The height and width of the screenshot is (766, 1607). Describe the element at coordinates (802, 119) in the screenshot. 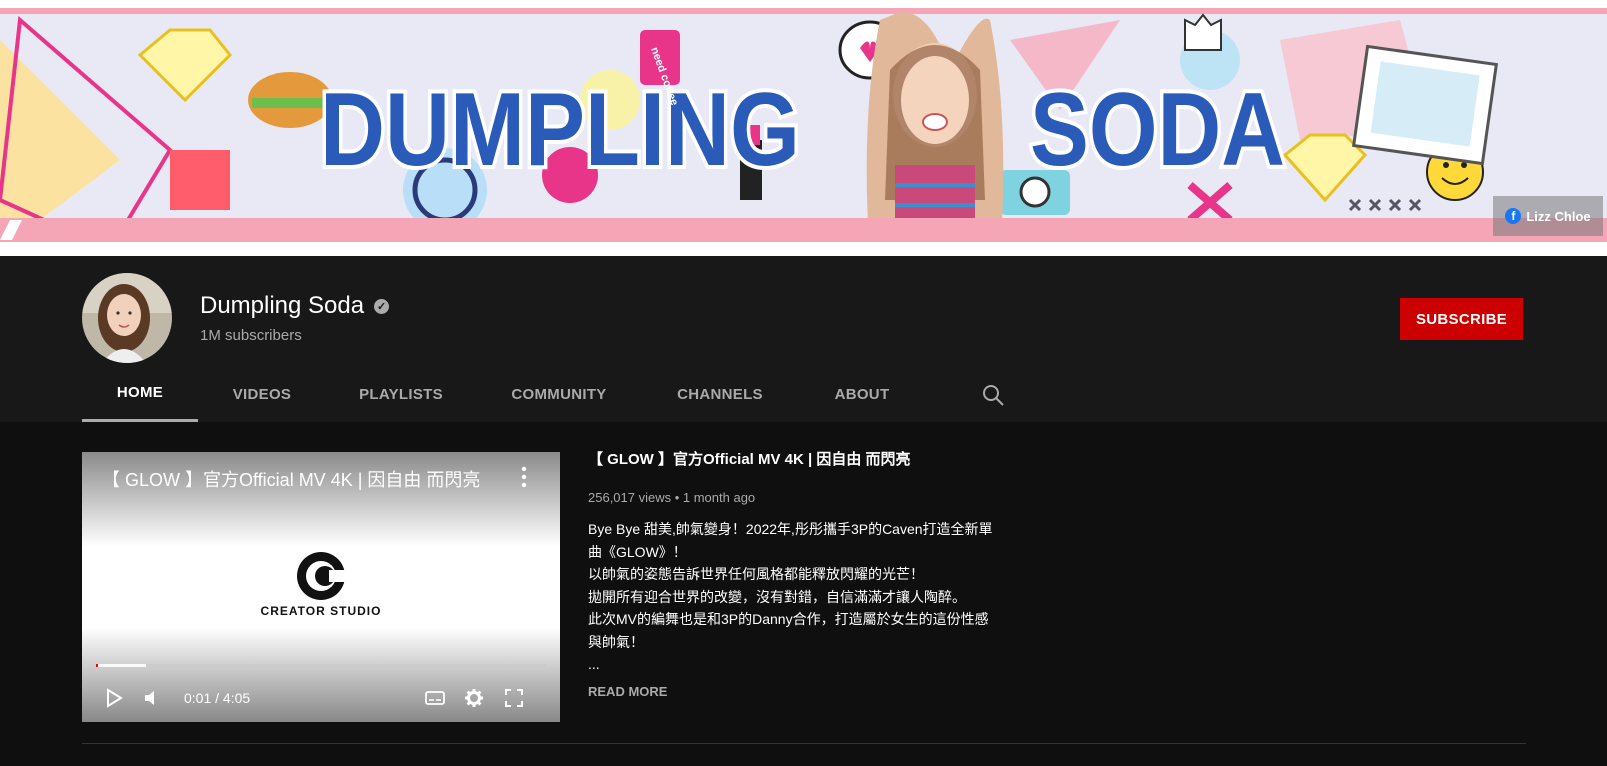

I see `banner-logo-text: DUMPLING SODA need coffee` at that location.